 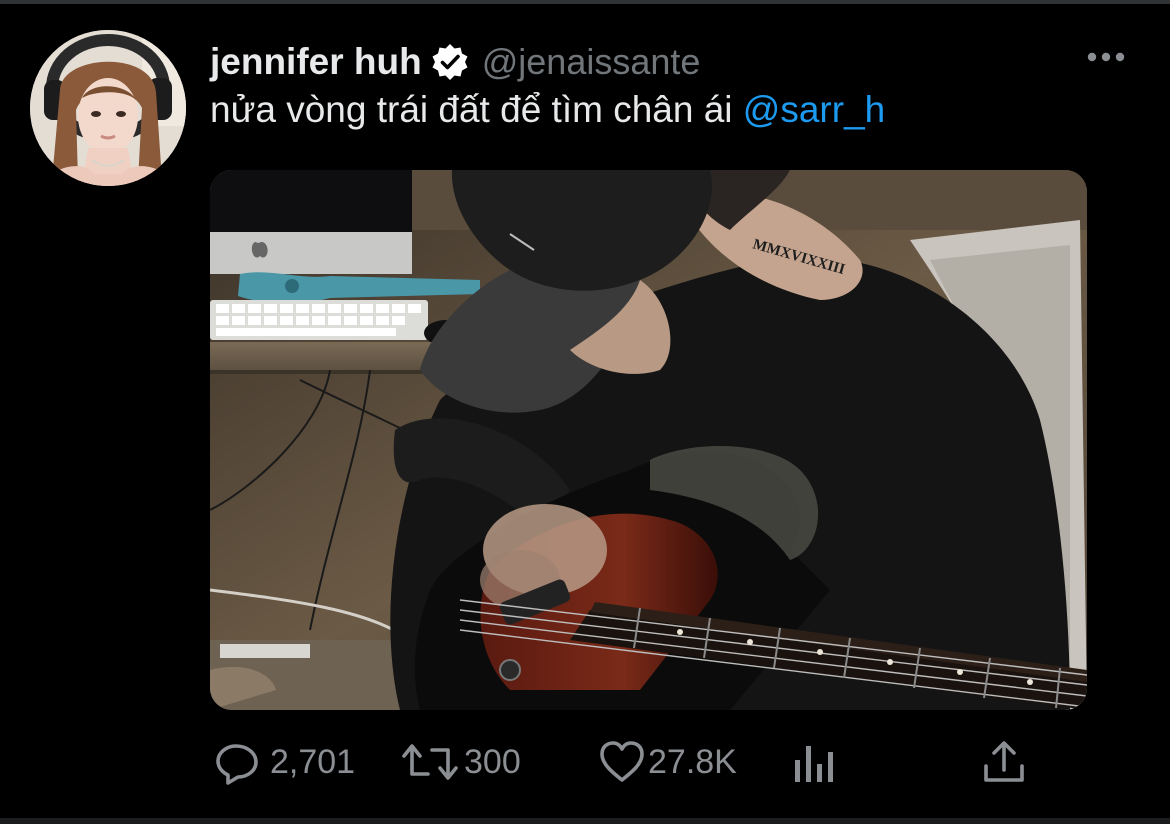 What do you see at coordinates (585, 821) in the screenshot?
I see `bottom-divider` at bounding box center [585, 821].